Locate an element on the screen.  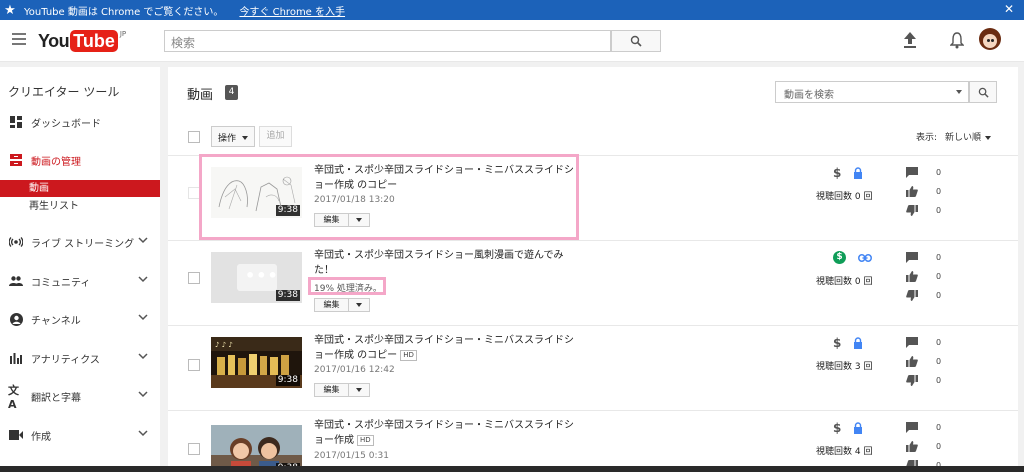
sidebar-item-playlists: 再生リスト is located at coordinates (80, 206).